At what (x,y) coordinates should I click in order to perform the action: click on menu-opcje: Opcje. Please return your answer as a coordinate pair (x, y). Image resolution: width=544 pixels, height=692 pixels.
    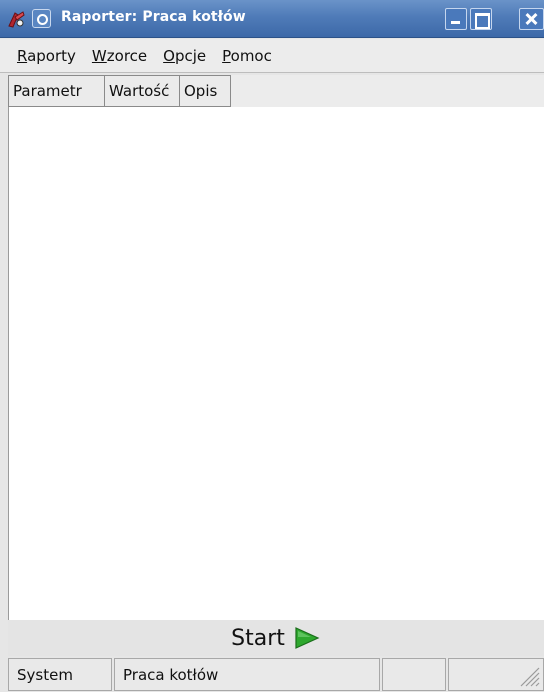
    Looking at the image, I should click on (184, 56).